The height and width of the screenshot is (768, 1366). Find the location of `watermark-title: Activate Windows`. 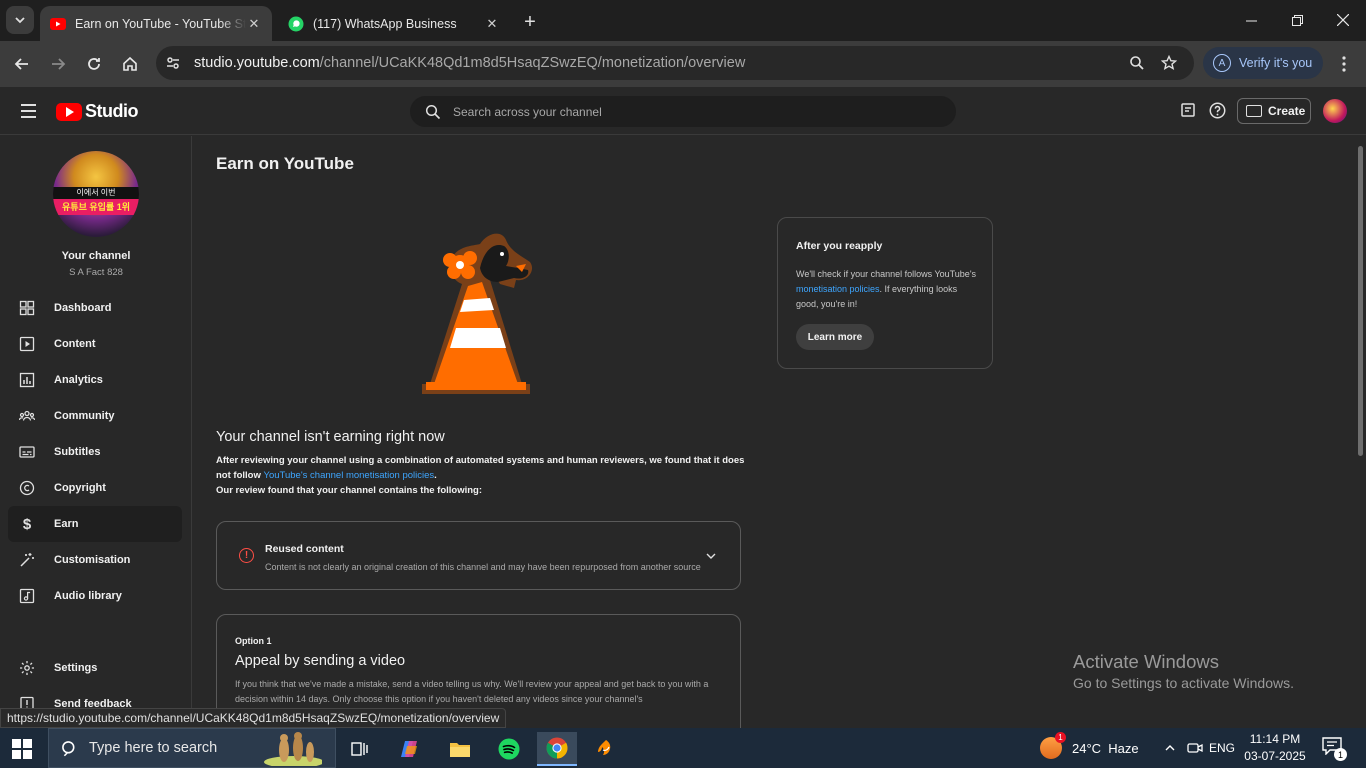

watermark-title: Activate Windows is located at coordinates (1146, 661).